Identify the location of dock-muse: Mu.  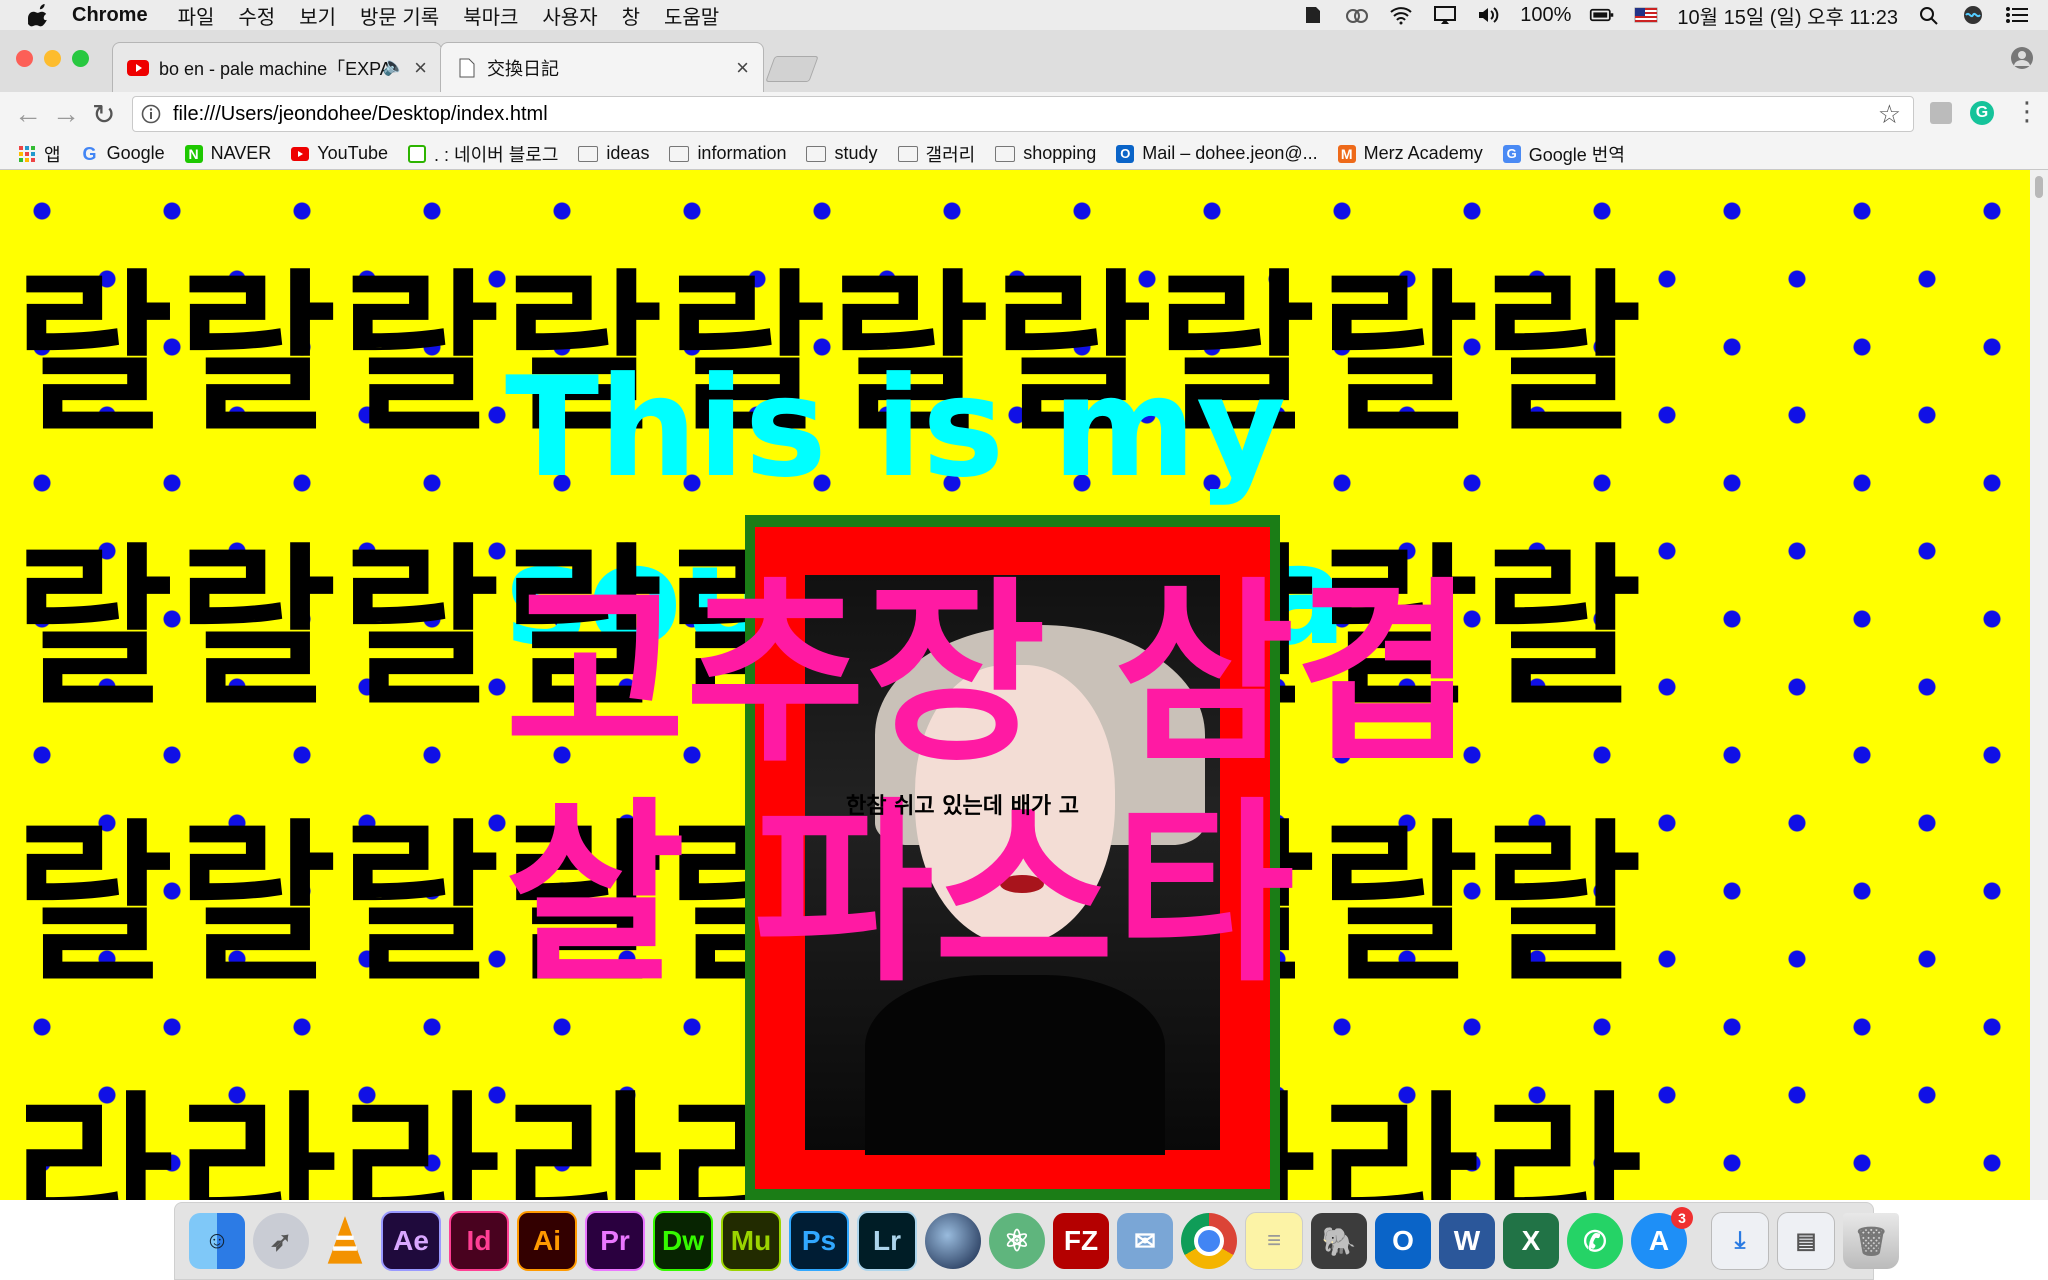
(751, 1241).